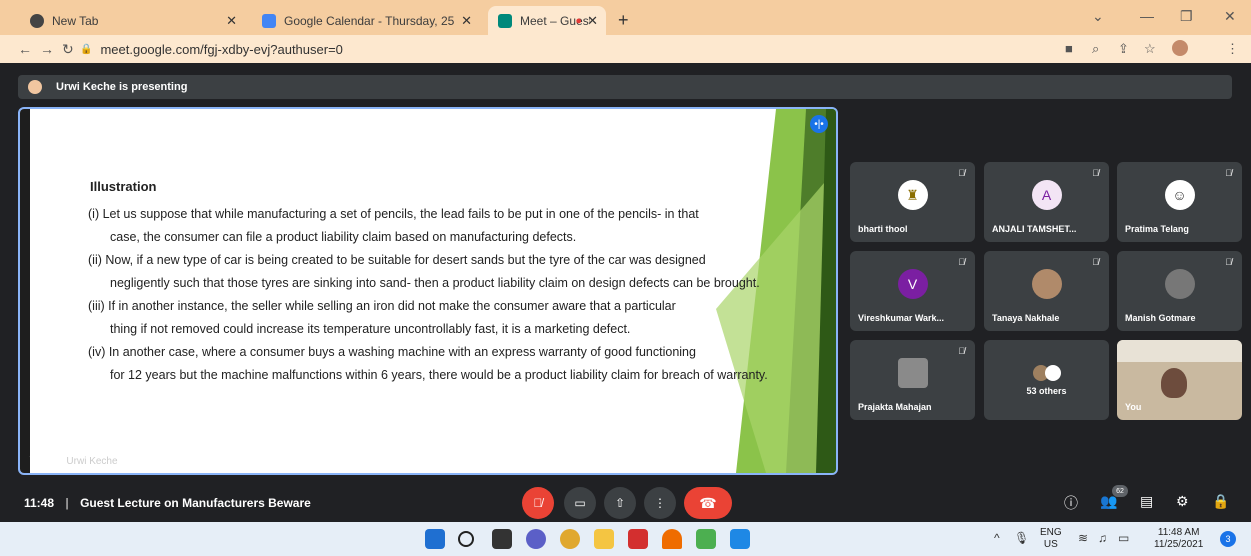  Describe the element at coordinates (502, 539) in the screenshot. I see `task-view-icon` at that location.